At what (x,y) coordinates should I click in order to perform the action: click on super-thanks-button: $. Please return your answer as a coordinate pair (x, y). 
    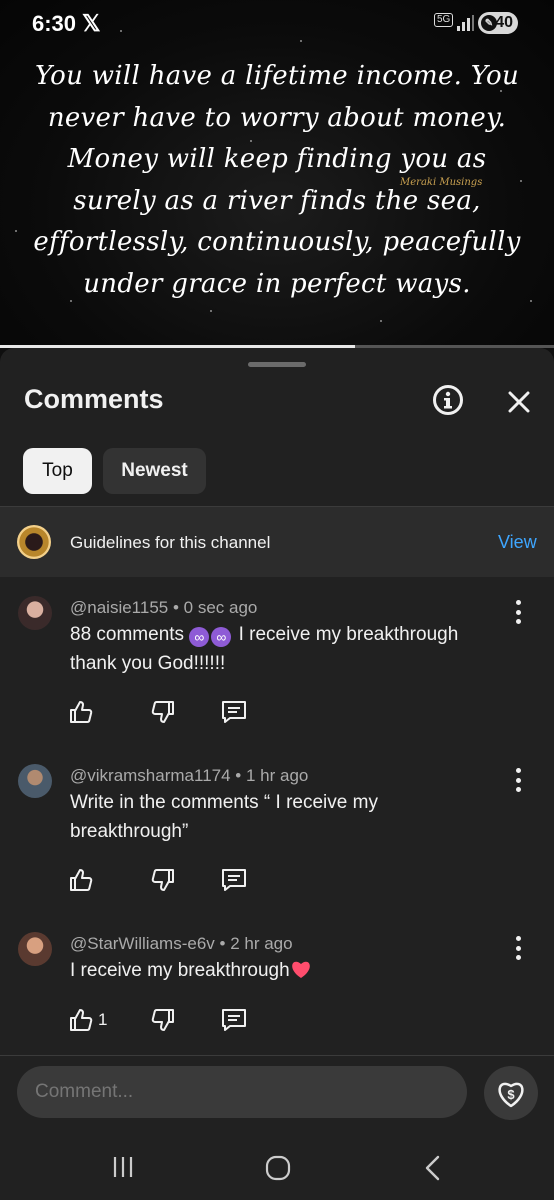
    Looking at the image, I should click on (511, 1093).